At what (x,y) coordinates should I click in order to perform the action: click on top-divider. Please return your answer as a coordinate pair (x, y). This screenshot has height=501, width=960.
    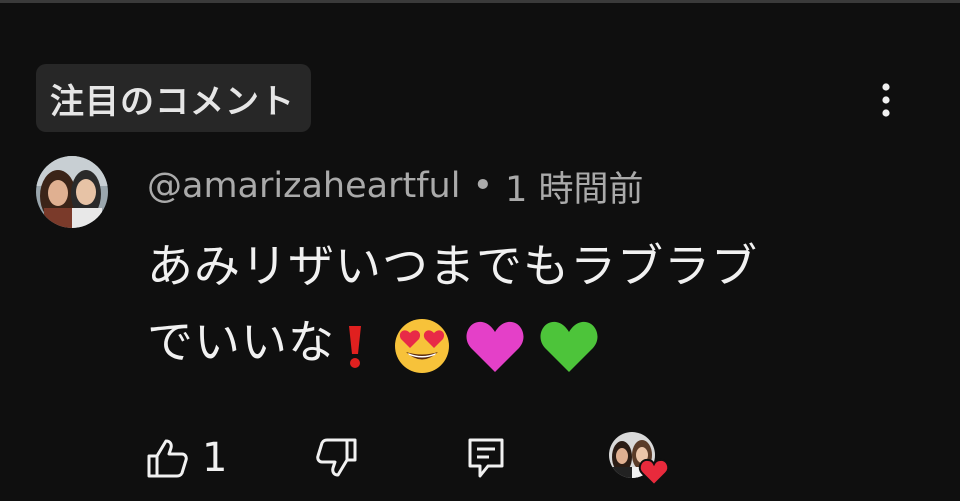
    Looking at the image, I should click on (480, 1).